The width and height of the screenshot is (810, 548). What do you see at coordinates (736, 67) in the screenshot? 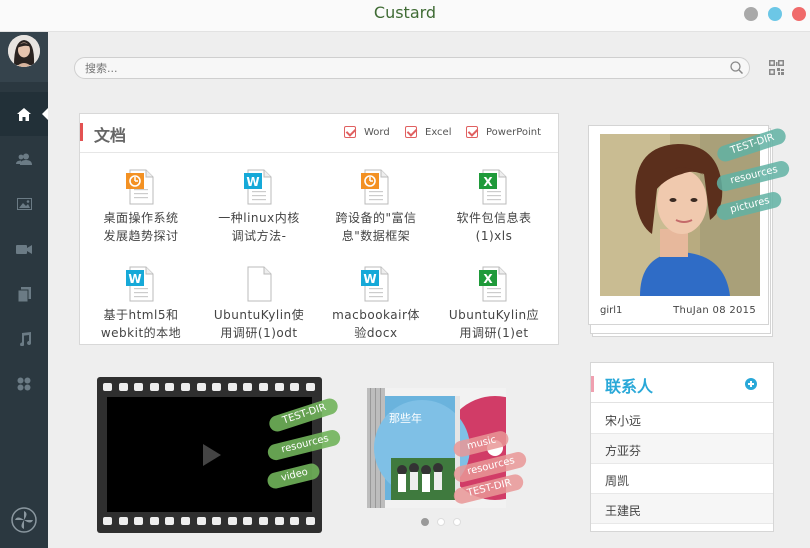
I see `search-icon` at bounding box center [736, 67].